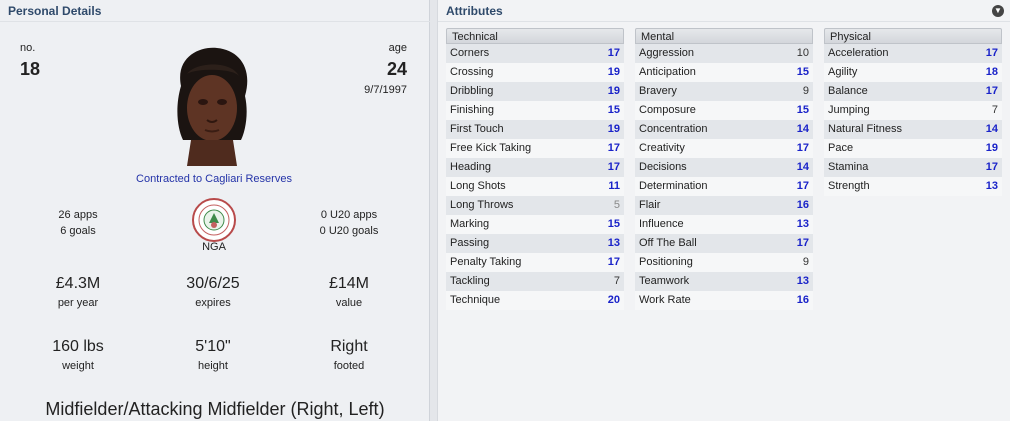 This screenshot has width=1010, height=421. I want to click on attribute-row: Aggression 10, so click(724, 53).